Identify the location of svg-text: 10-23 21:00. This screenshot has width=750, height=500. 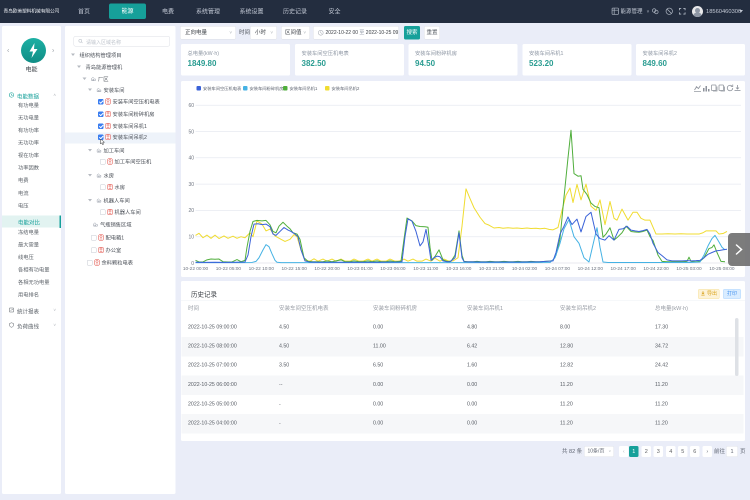
(492, 269).